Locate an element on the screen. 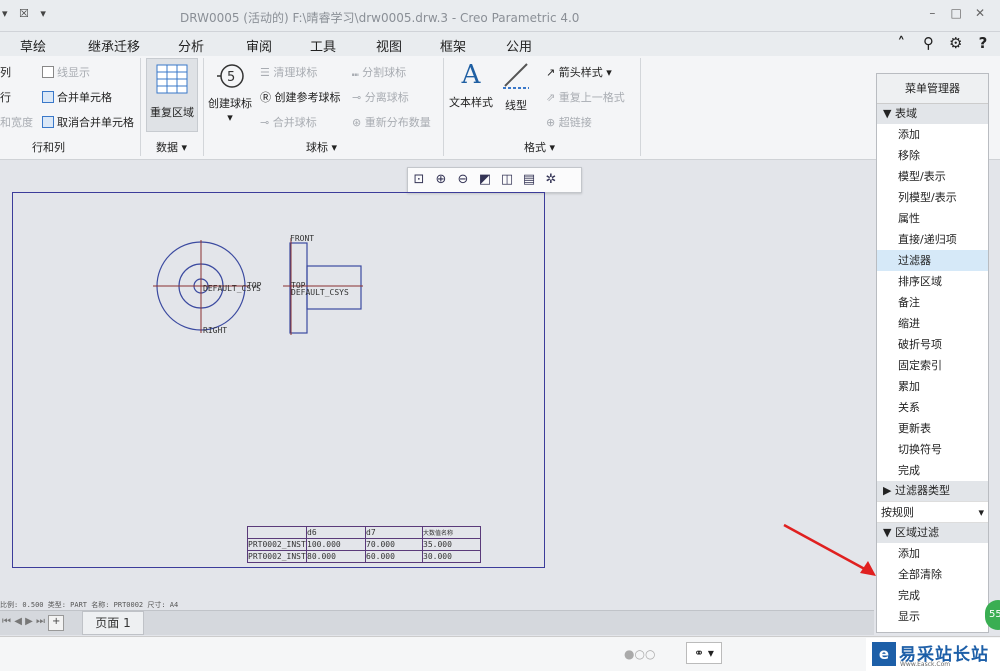 This screenshot has width=1000, height=671. filter-type-select: 按规则 ▾ is located at coordinates (932, 512).